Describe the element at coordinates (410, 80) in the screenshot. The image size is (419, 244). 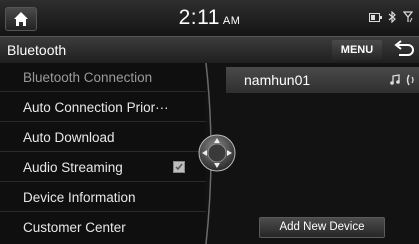
I see `phone-icon` at that location.